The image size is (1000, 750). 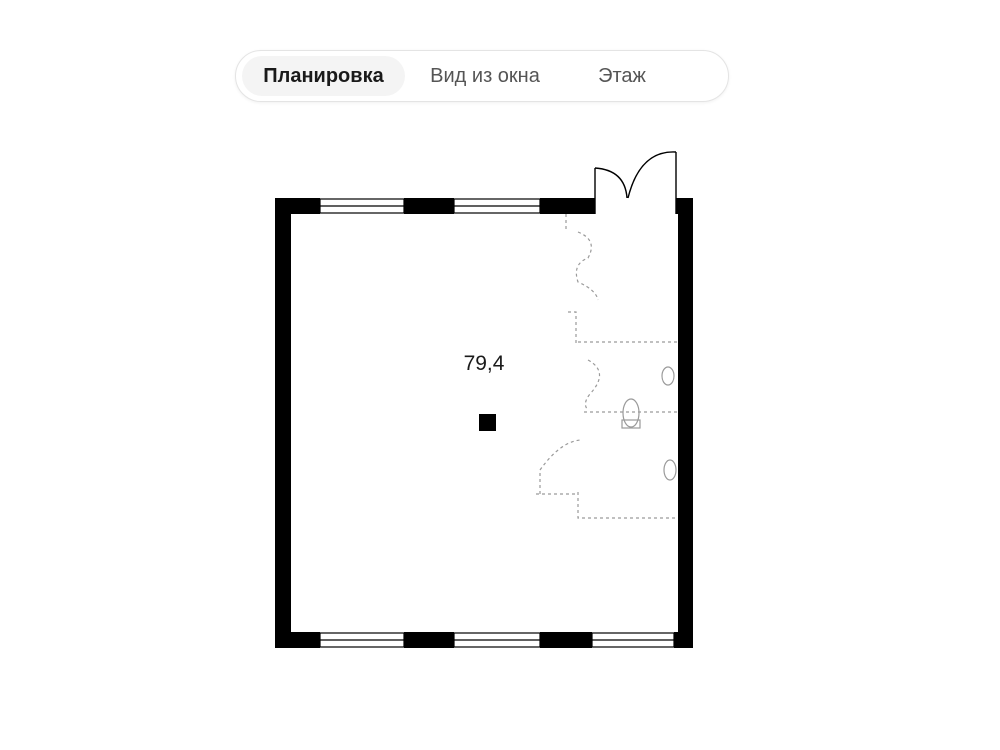 I want to click on room-area-label: 79,4, so click(x=484, y=363).